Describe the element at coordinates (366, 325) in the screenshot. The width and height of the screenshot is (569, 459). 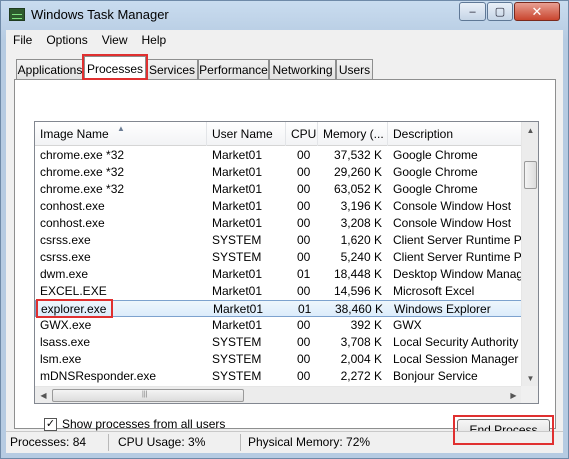
I see `cell-memory: 392 K` at that location.